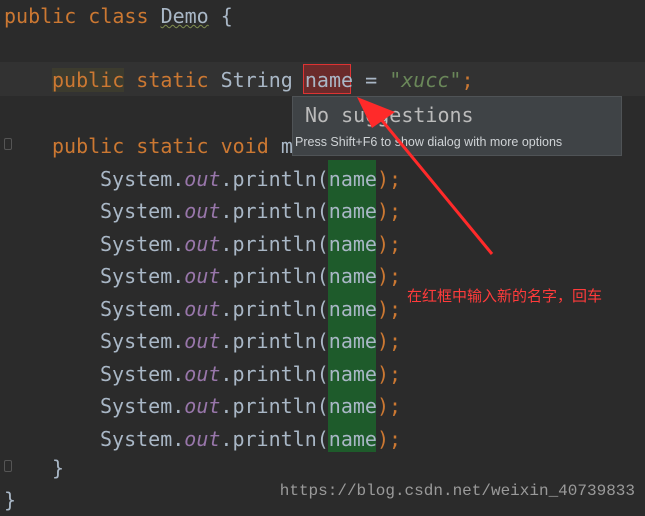 The width and height of the screenshot is (645, 516). Describe the element at coordinates (425, 176) in the screenshot. I see `red-arrow-icon` at that location.